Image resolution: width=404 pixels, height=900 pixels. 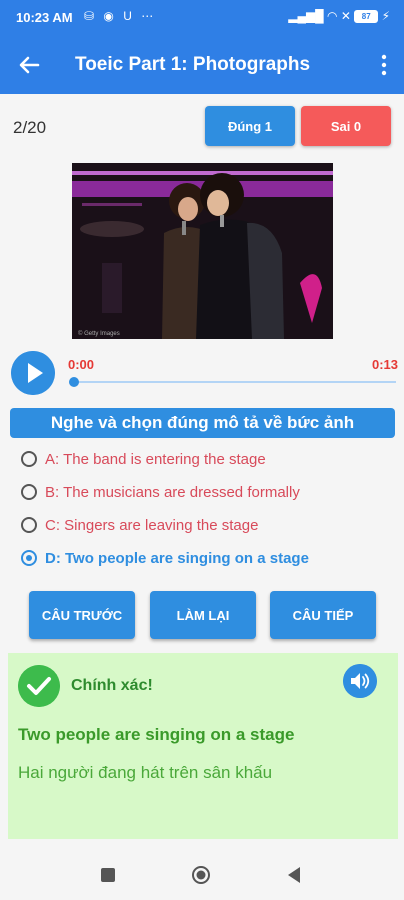 I want to click on svg-text: © Getty Images, so click(x=99, y=333).